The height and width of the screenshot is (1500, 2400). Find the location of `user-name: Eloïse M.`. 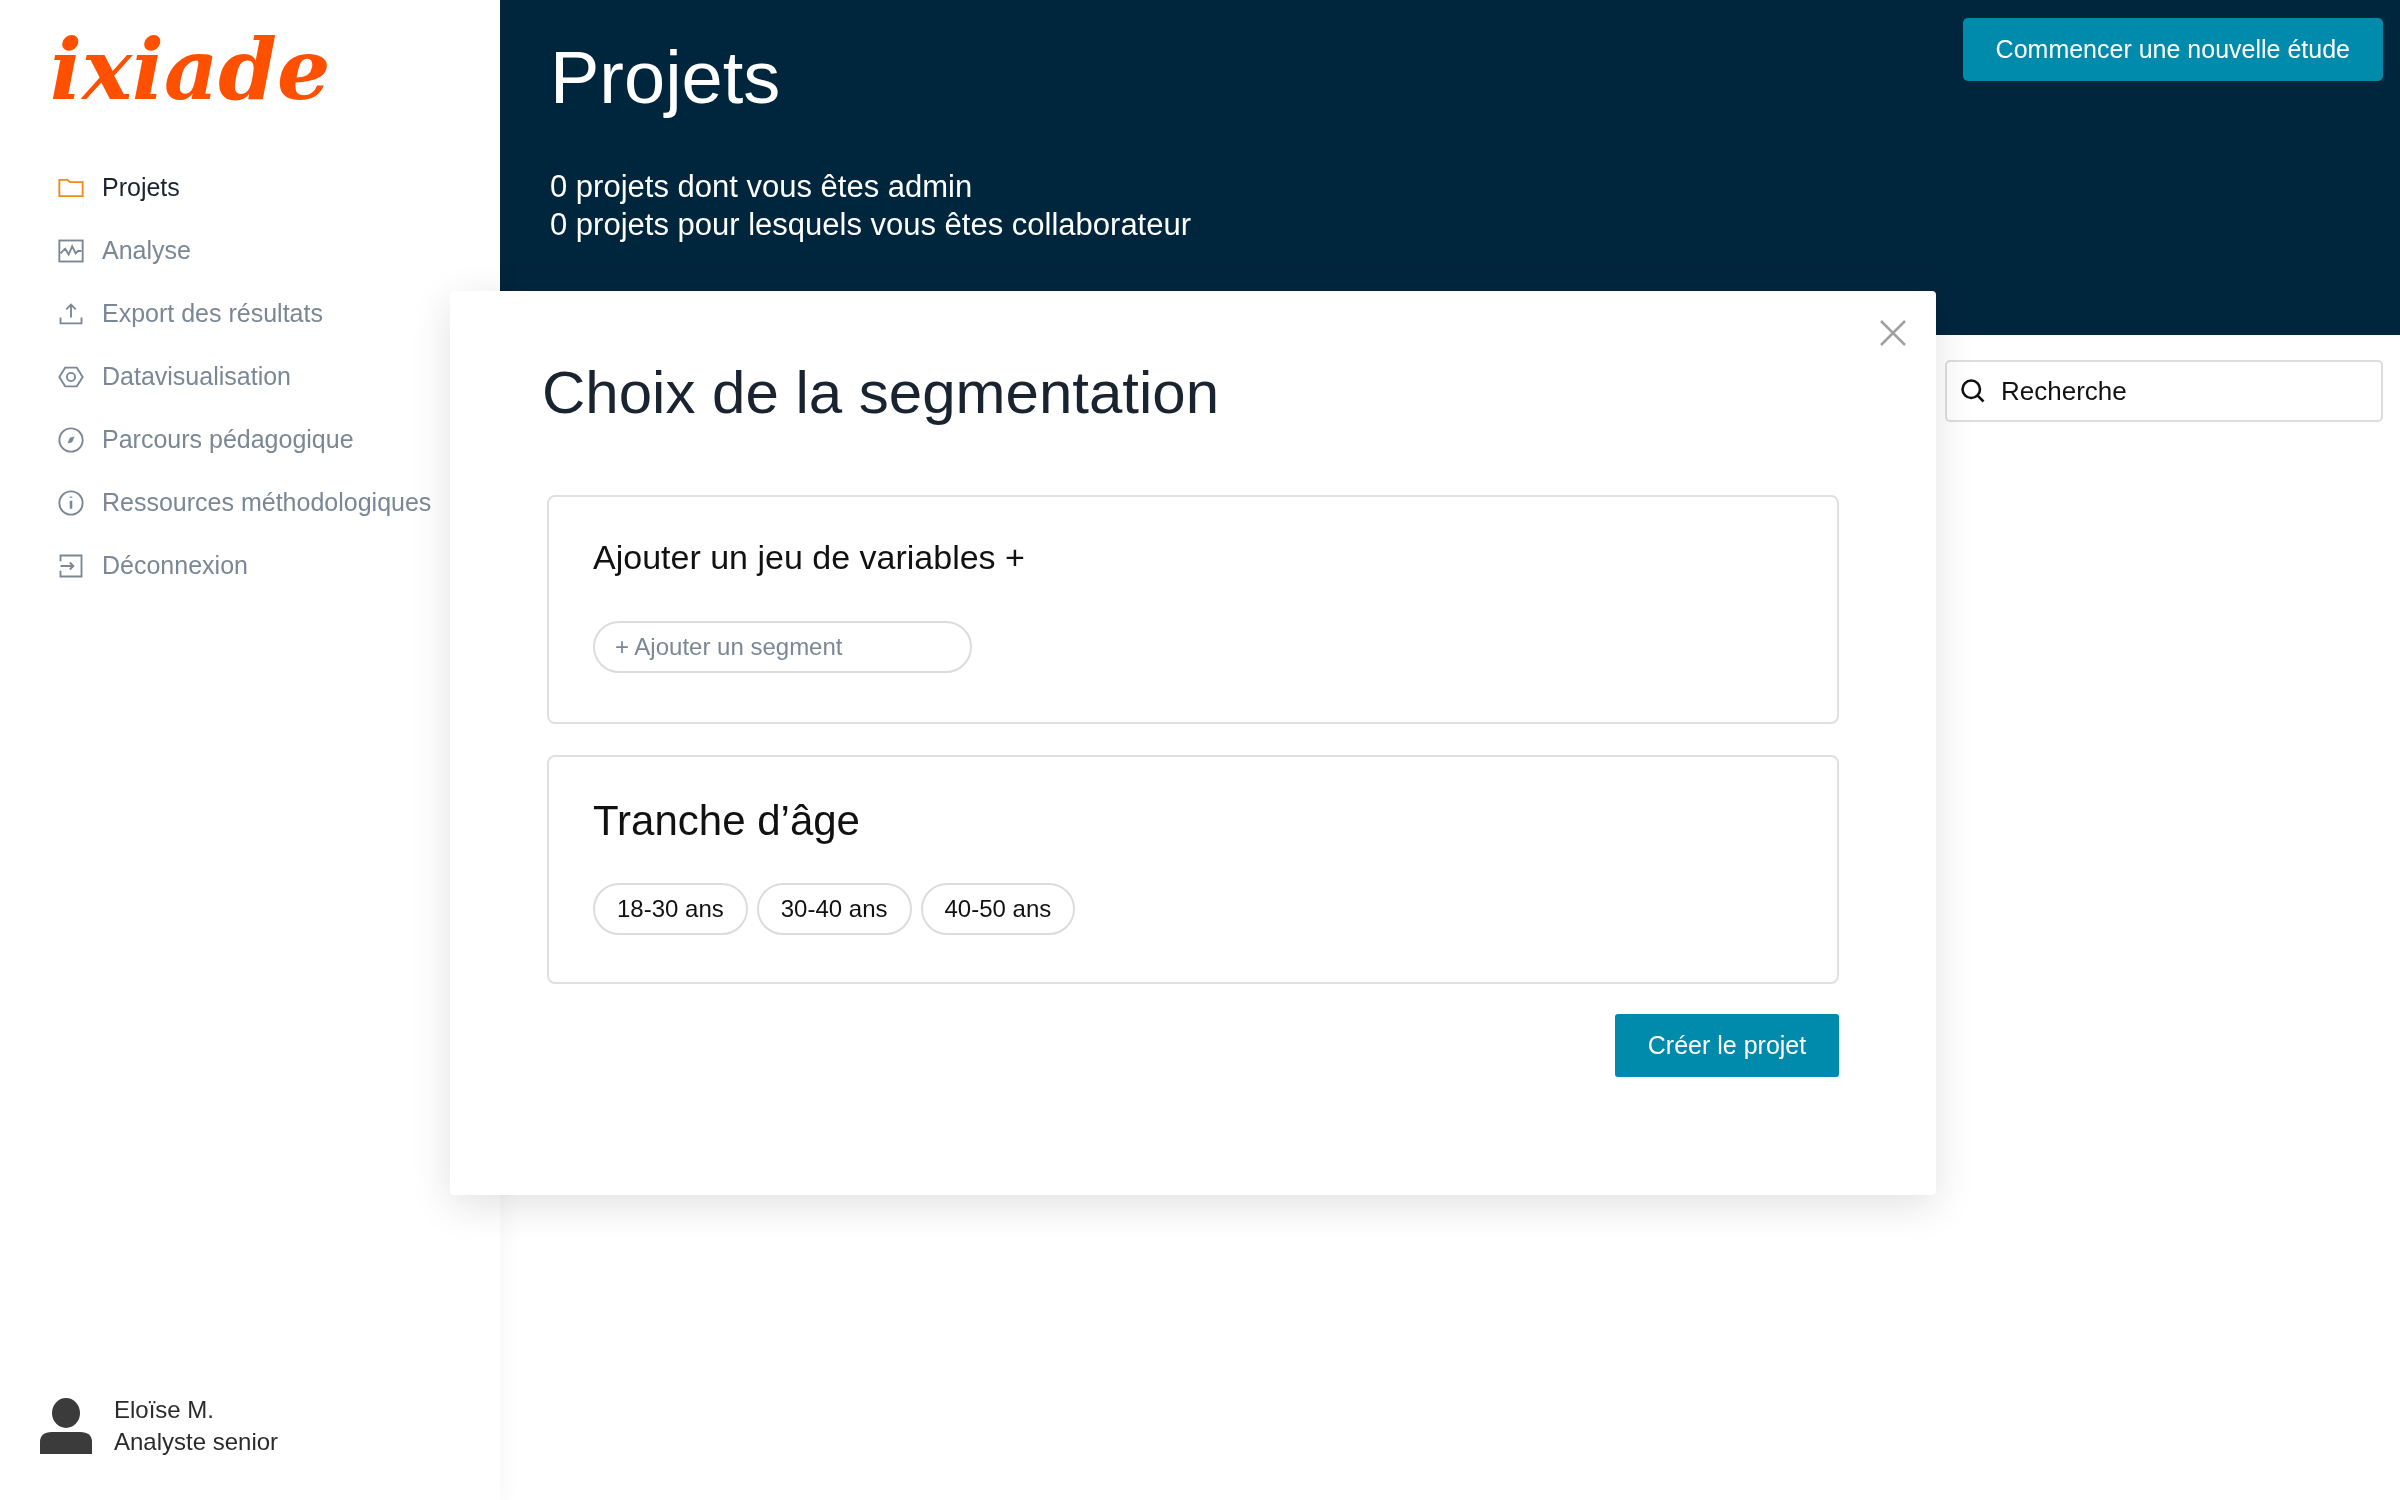

user-name: Eloïse M. is located at coordinates (165, 1410).